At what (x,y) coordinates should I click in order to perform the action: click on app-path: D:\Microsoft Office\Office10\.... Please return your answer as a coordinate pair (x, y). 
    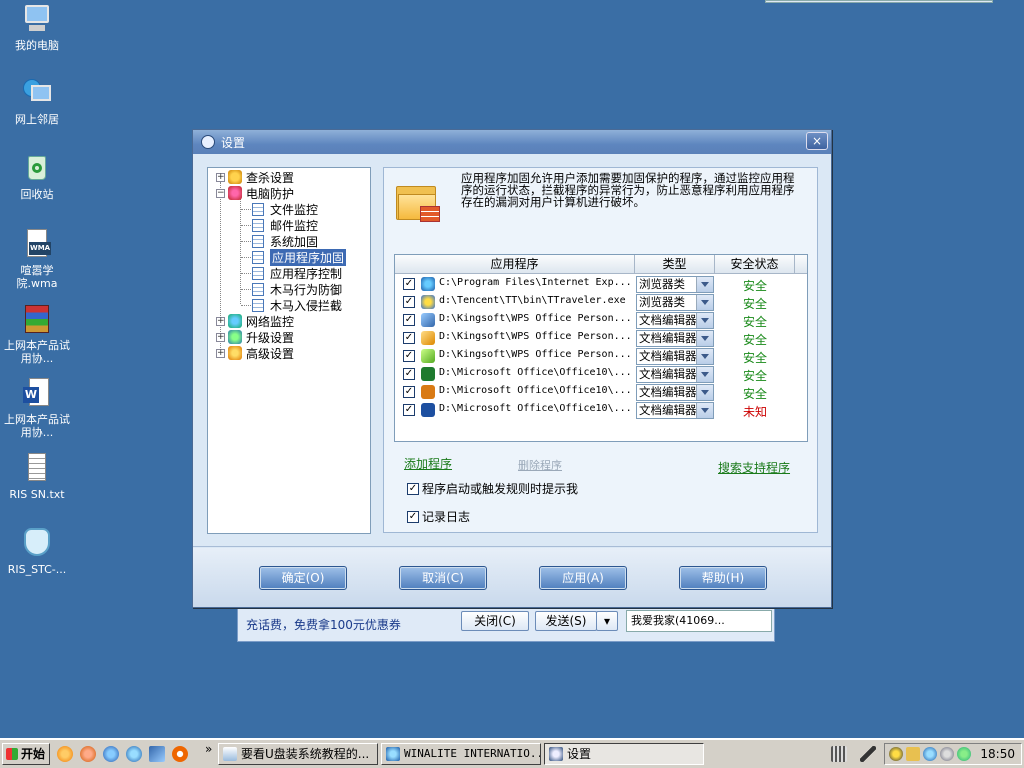
    Looking at the image, I should click on (535, 408).